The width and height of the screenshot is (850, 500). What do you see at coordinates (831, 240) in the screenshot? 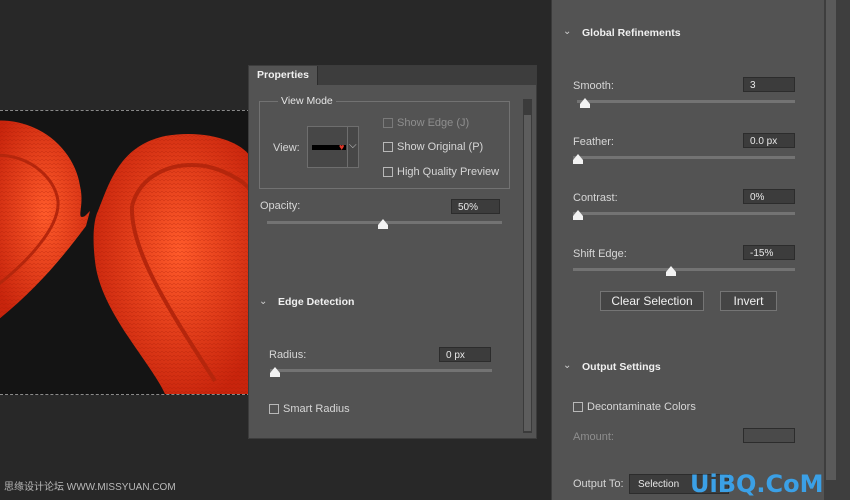
I see `right-panel-scrollbar-thumb` at bounding box center [831, 240].